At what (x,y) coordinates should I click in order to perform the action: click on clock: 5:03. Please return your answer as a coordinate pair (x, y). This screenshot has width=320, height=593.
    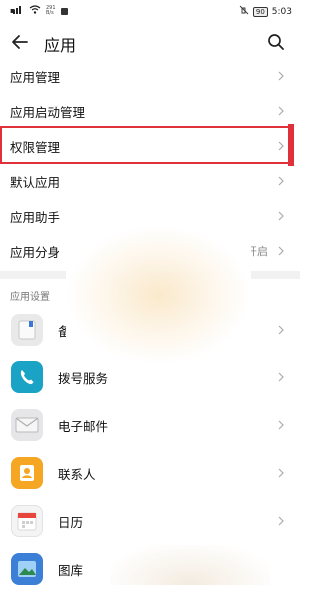
    Looking at the image, I should click on (281, 11).